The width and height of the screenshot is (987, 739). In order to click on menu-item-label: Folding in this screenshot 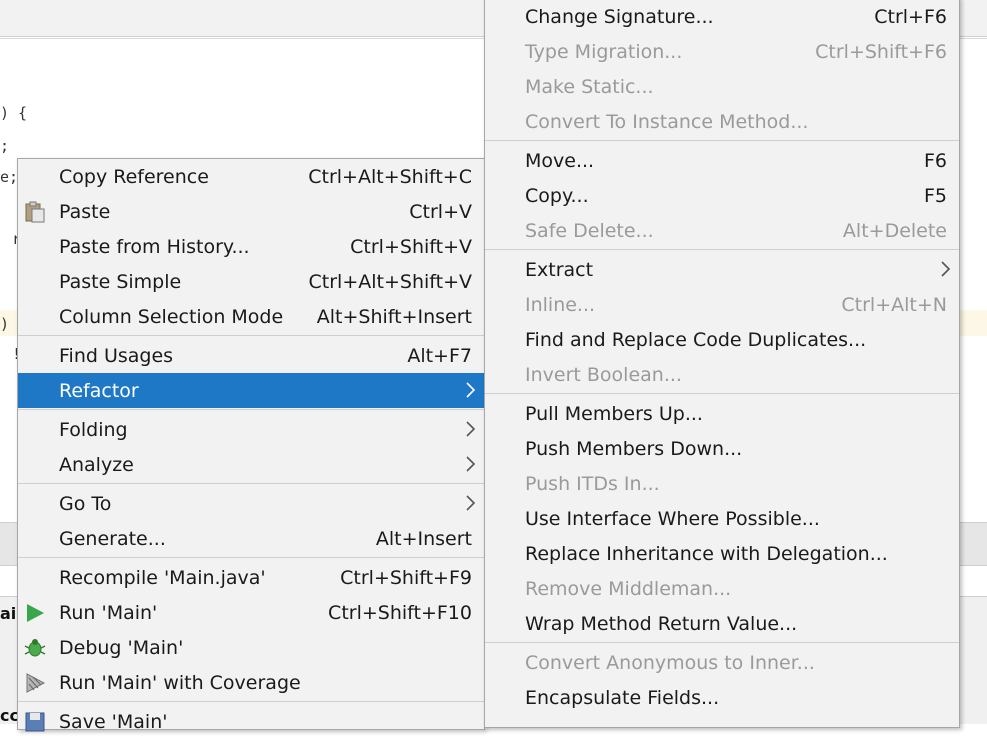, I will do `click(93, 429)`.